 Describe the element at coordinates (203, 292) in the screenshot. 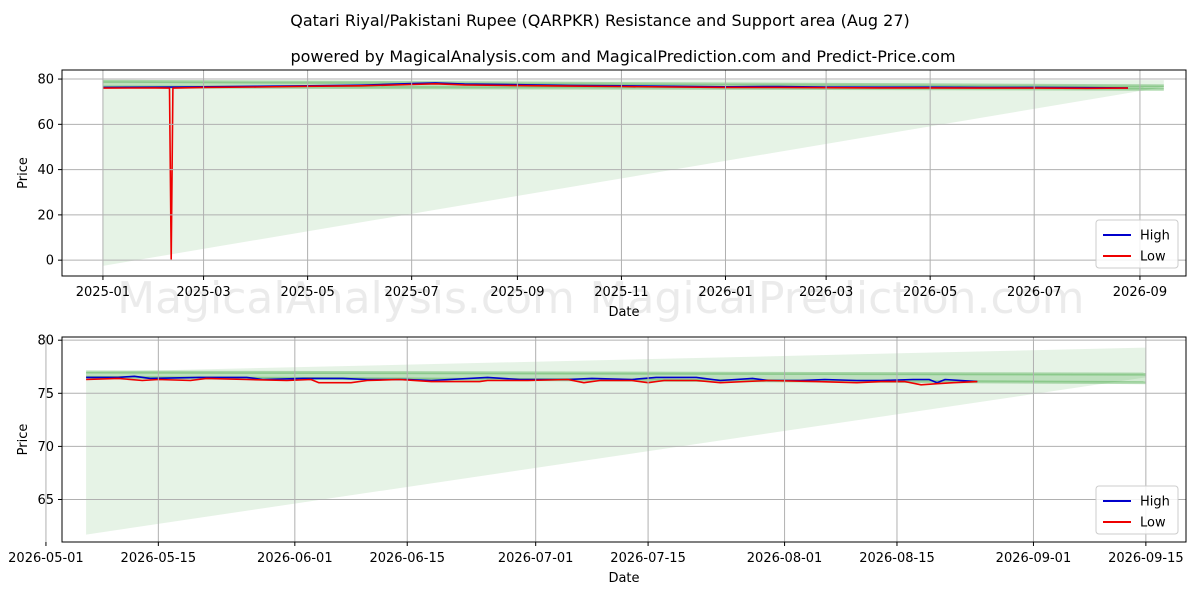

I see `x-tick-label: 2025-03` at that location.